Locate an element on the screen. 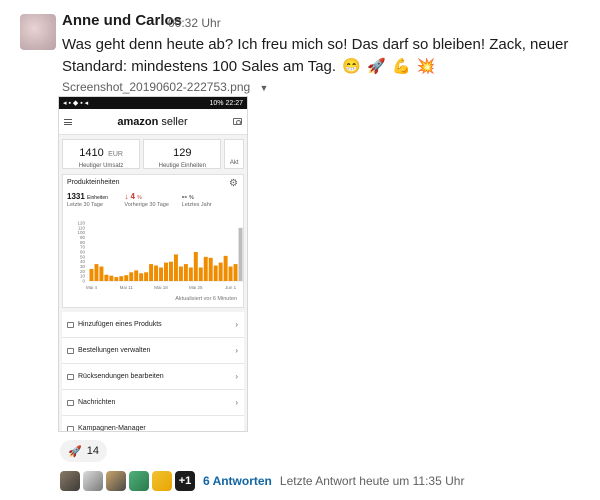  stat-last-30-unit: Einheiten is located at coordinates (97, 198).